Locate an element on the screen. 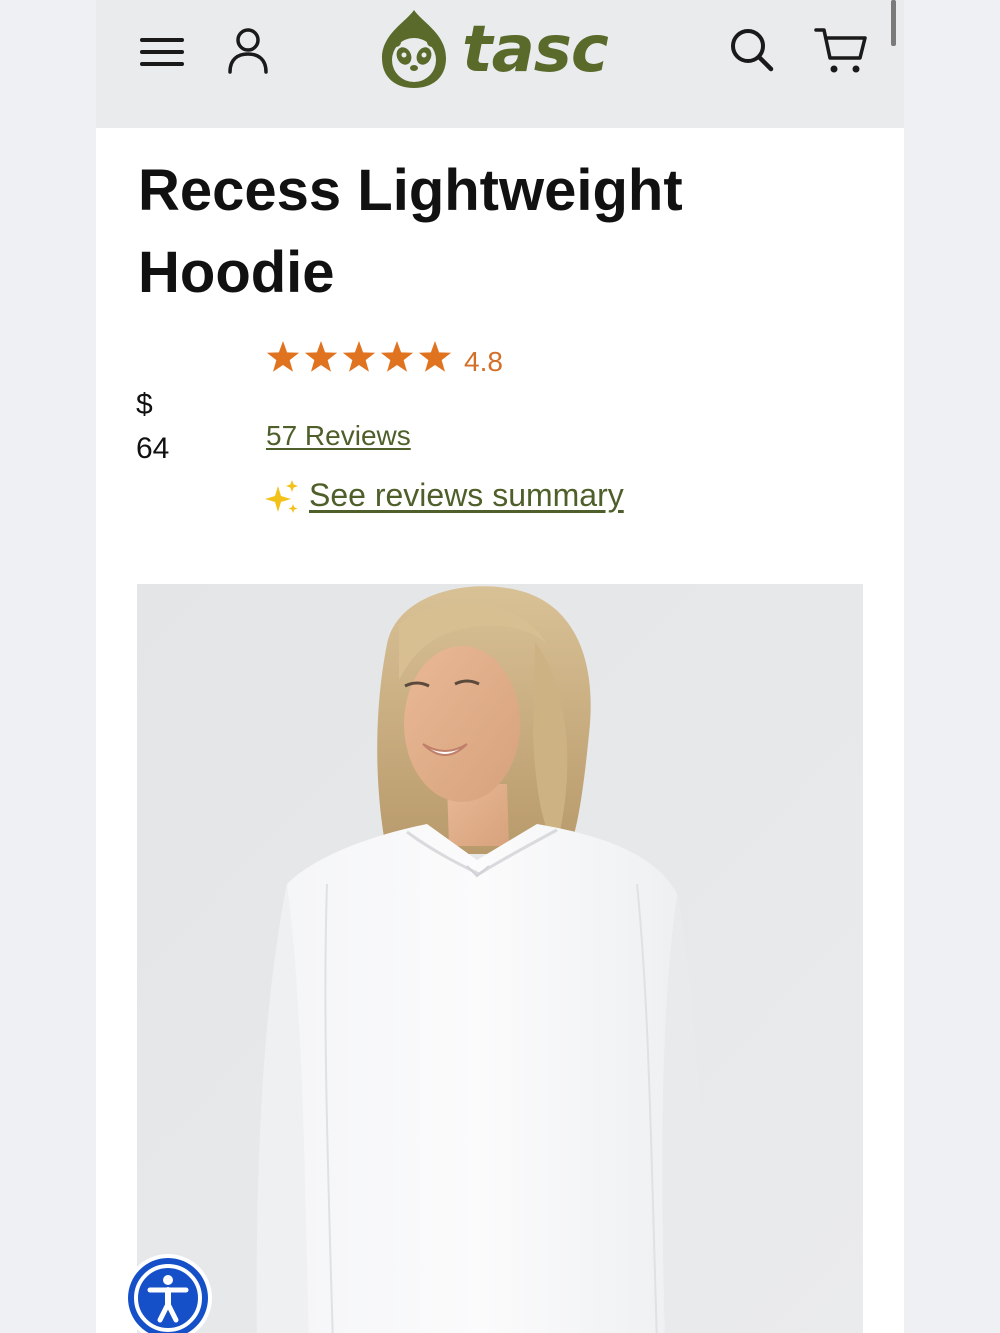  scroll-indicator is located at coordinates (893, 23).